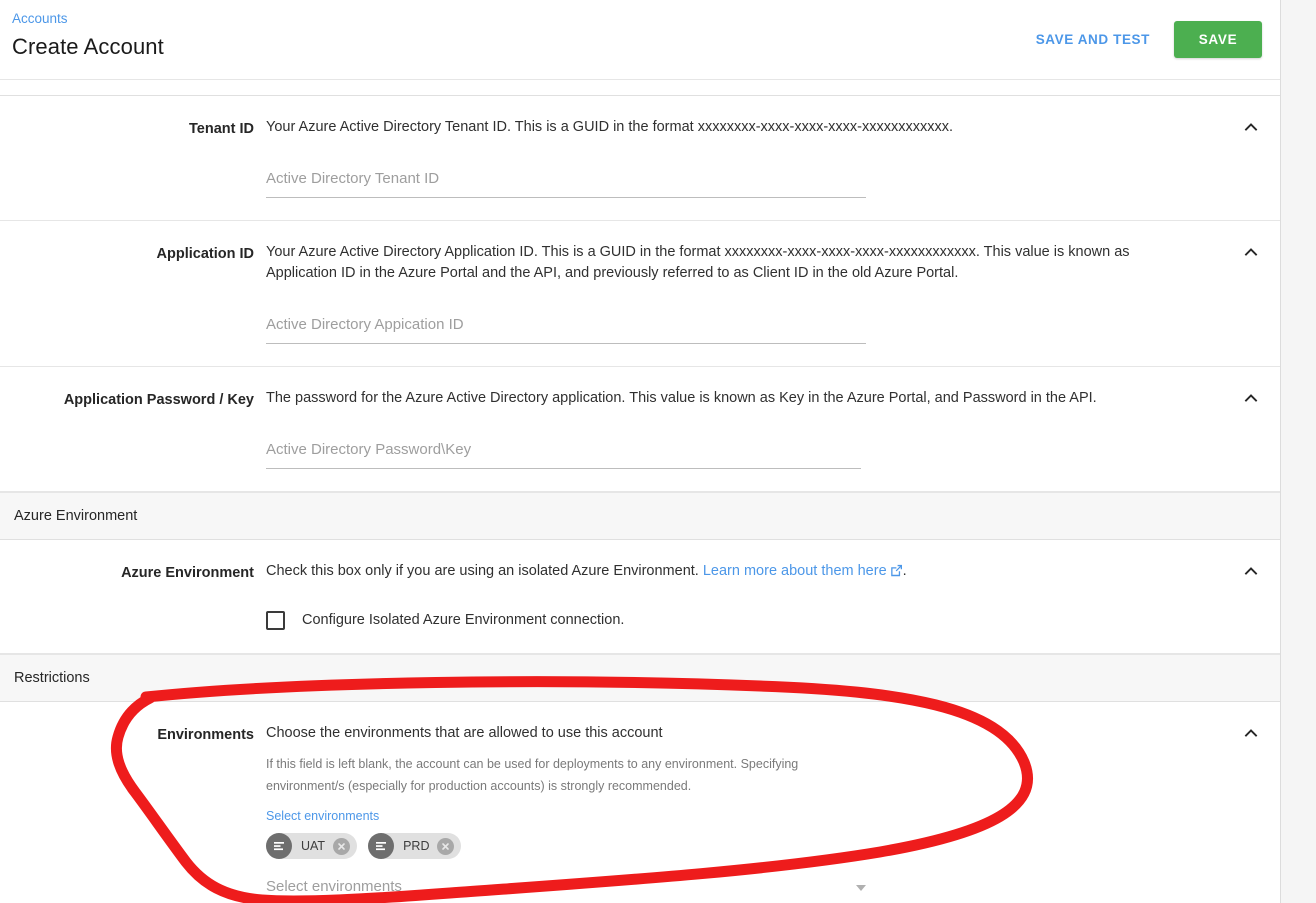 The image size is (1316, 903). Describe the element at coordinates (322, 816) in the screenshot. I see `select-environments-link: Select environments` at that location.